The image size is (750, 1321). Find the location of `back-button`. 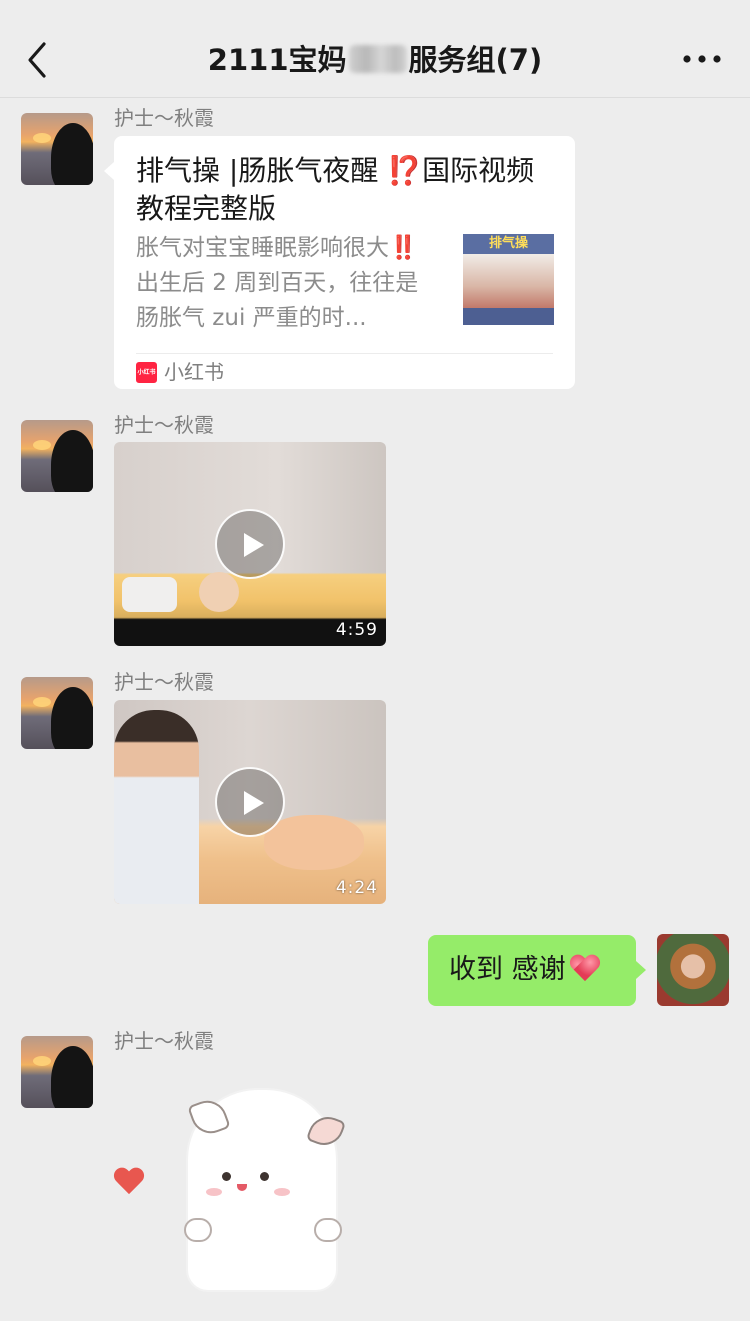

back-button is located at coordinates (38, 60).